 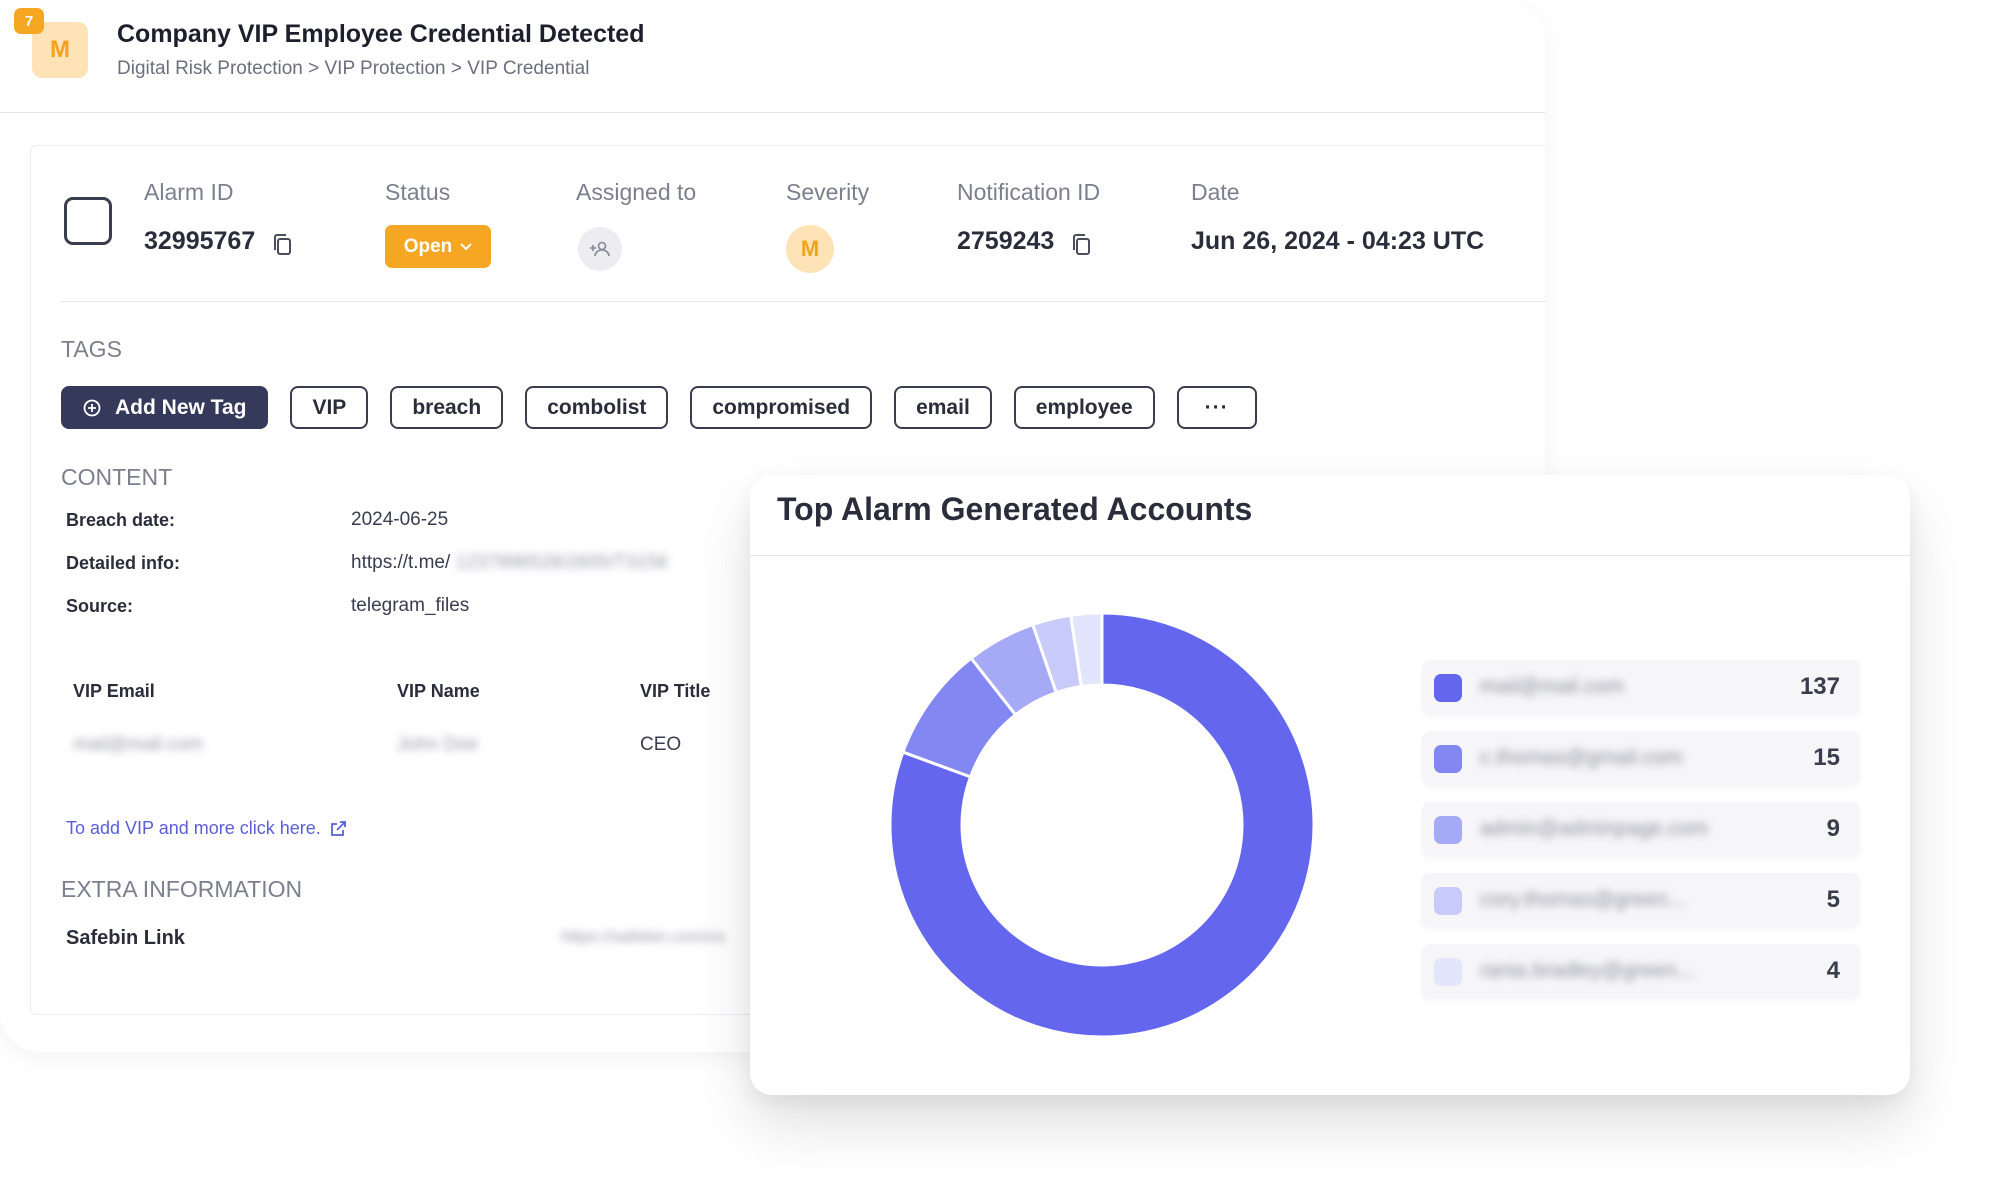 What do you see at coordinates (138, 744) in the screenshot?
I see `vip-email-value: mail@mail.com` at bounding box center [138, 744].